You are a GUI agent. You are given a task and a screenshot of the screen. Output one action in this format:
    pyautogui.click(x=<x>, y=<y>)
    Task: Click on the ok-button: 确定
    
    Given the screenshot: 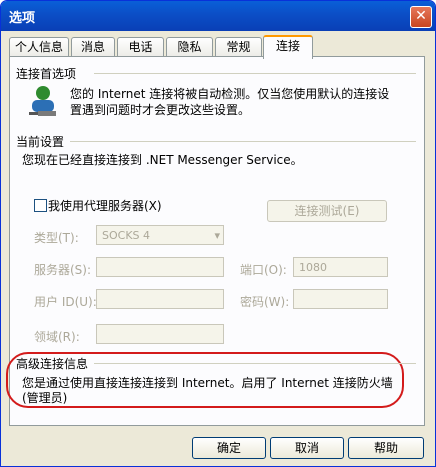 What is the action you would take?
    pyautogui.click(x=229, y=448)
    